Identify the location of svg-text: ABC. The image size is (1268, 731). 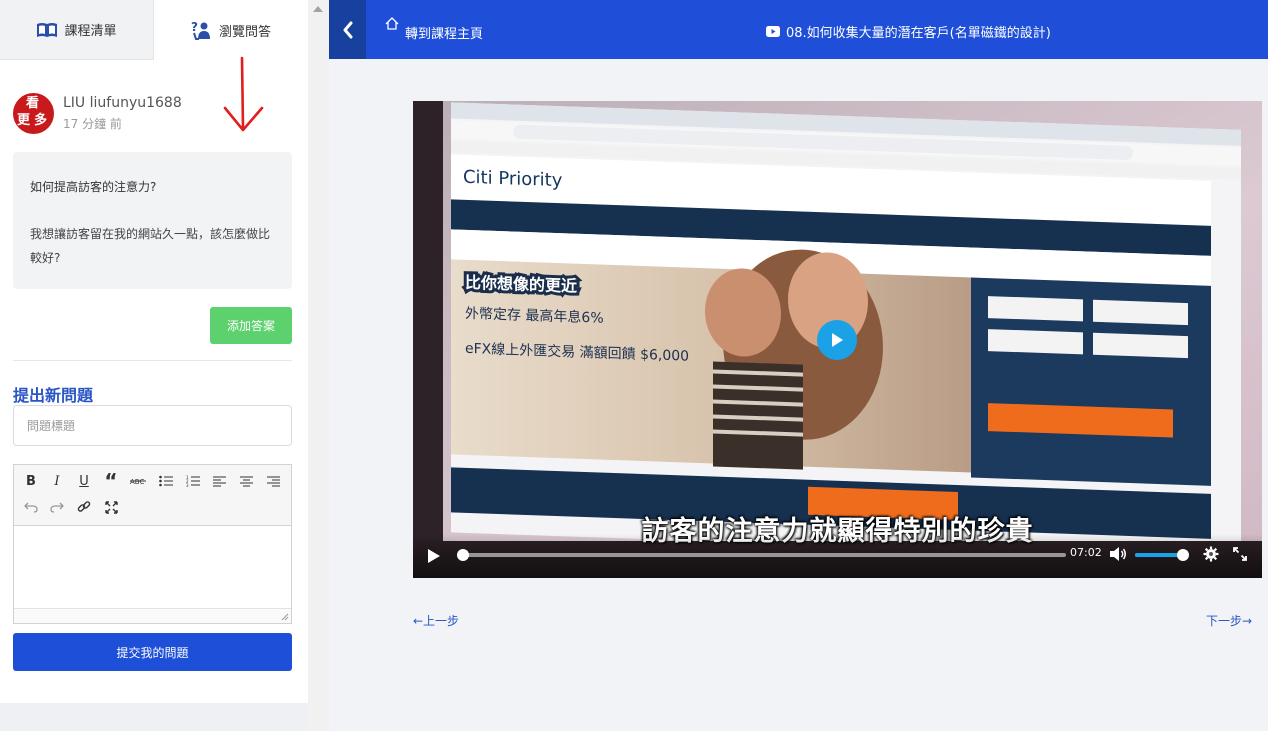
(137, 482).